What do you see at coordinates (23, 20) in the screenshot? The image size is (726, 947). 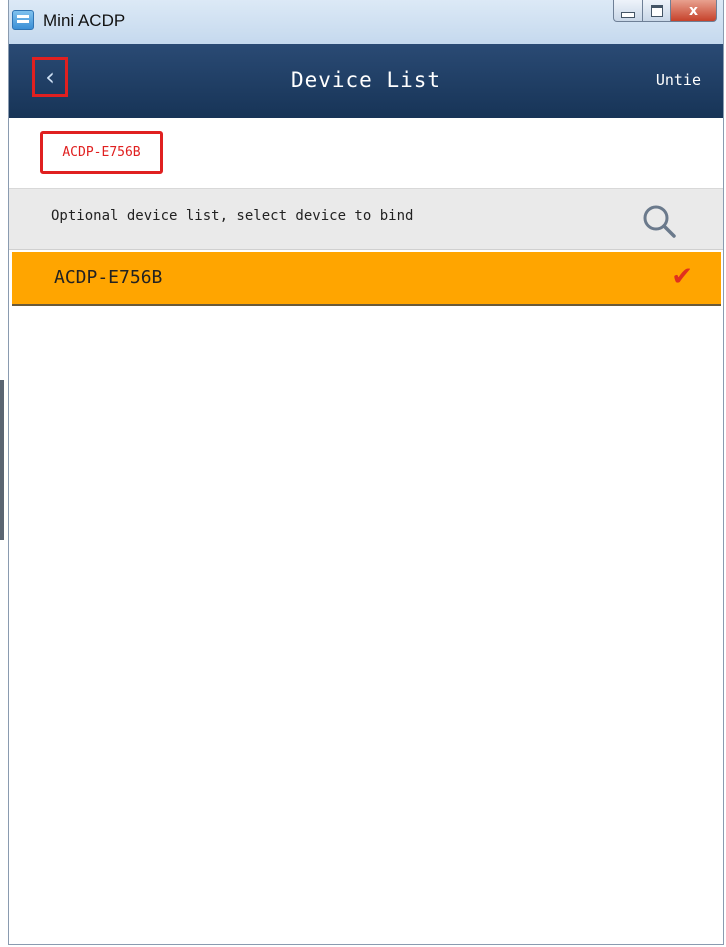 I see `app-icon` at bounding box center [23, 20].